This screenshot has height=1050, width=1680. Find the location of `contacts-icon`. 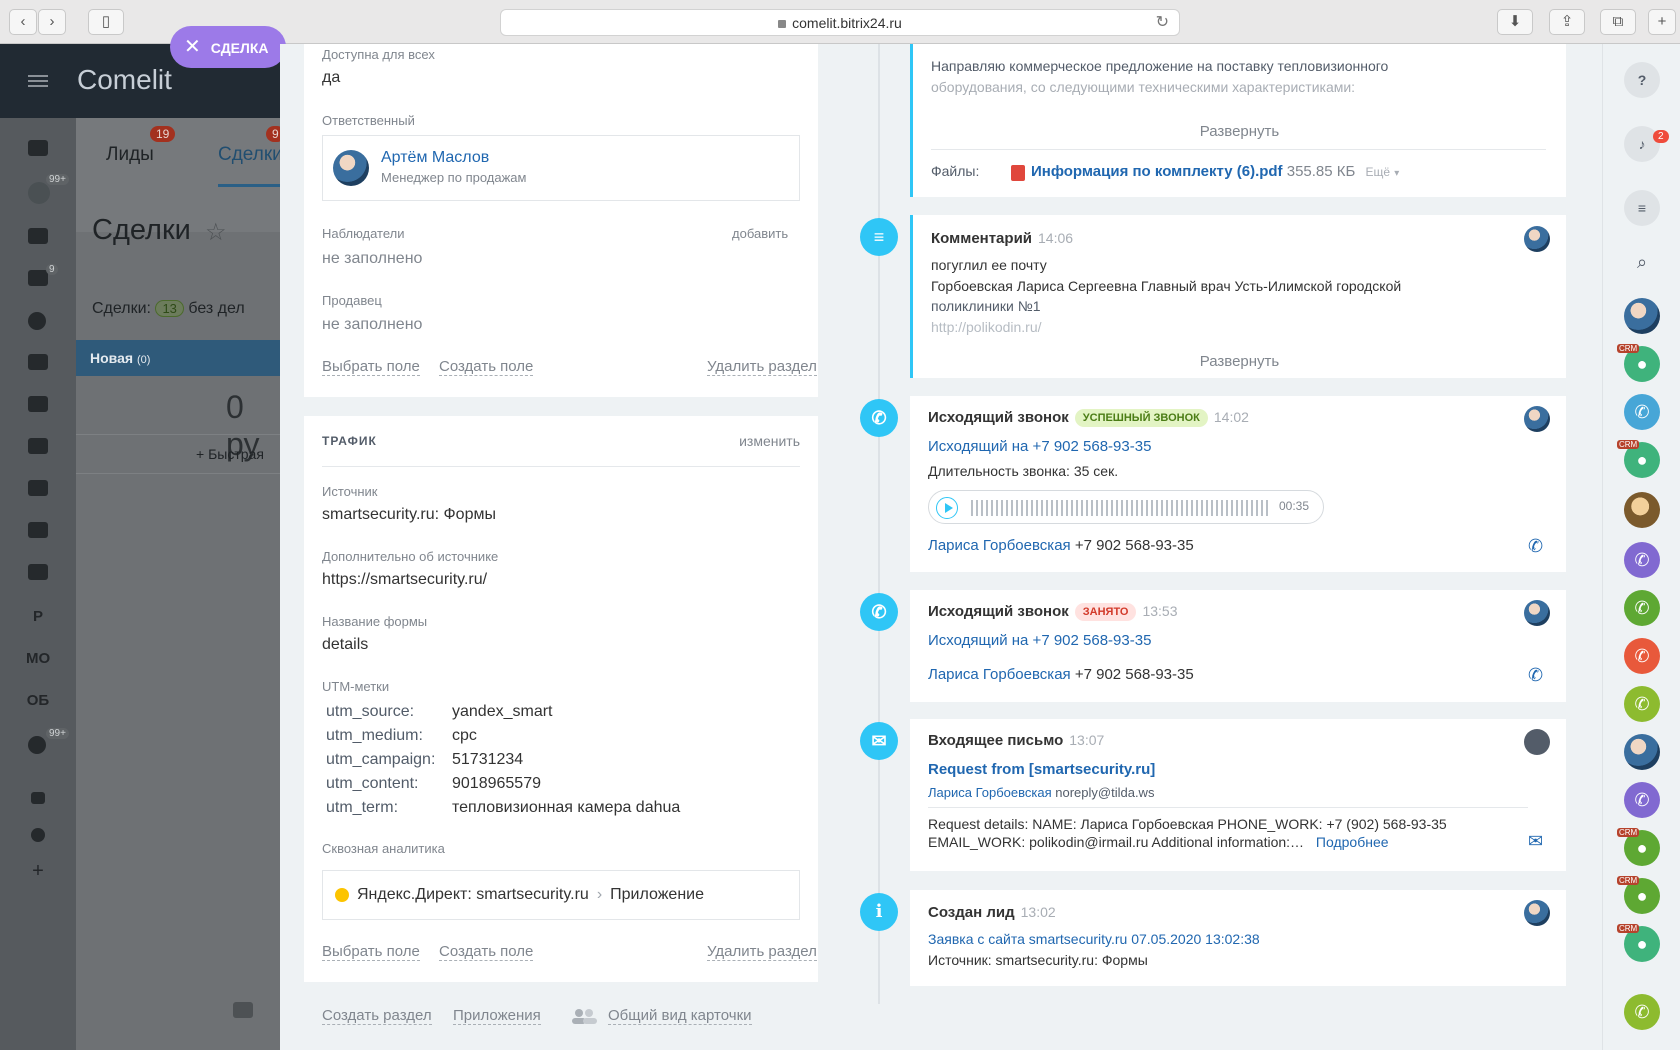

contacts-icon is located at coordinates (38, 488).